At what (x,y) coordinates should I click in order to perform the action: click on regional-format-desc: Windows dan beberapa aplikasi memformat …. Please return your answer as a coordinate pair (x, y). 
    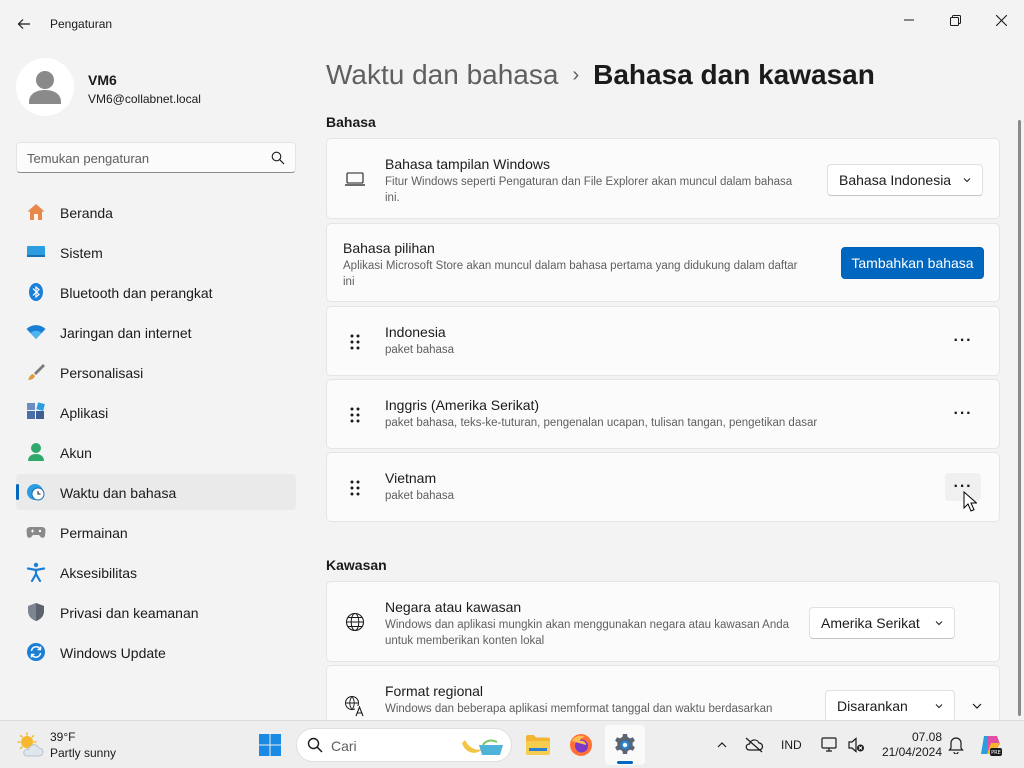
    Looking at the image, I should click on (579, 709).